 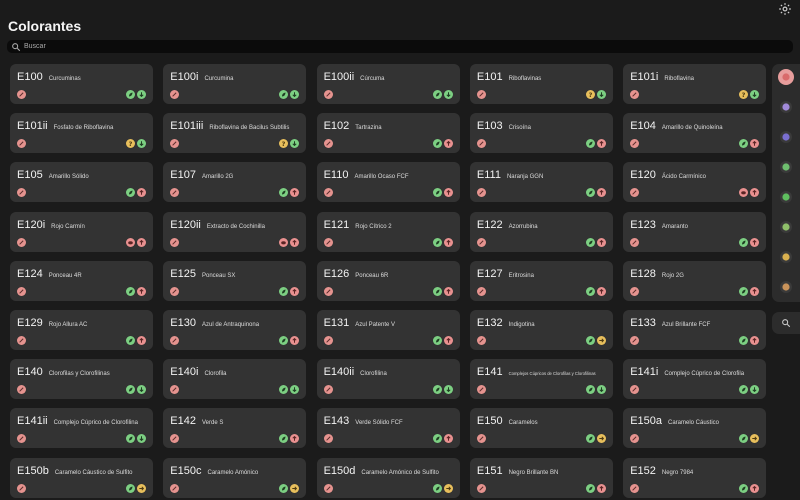 What do you see at coordinates (541, 428) in the screenshot?
I see `additive-card: E150 Caramelos` at bounding box center [541, 428].